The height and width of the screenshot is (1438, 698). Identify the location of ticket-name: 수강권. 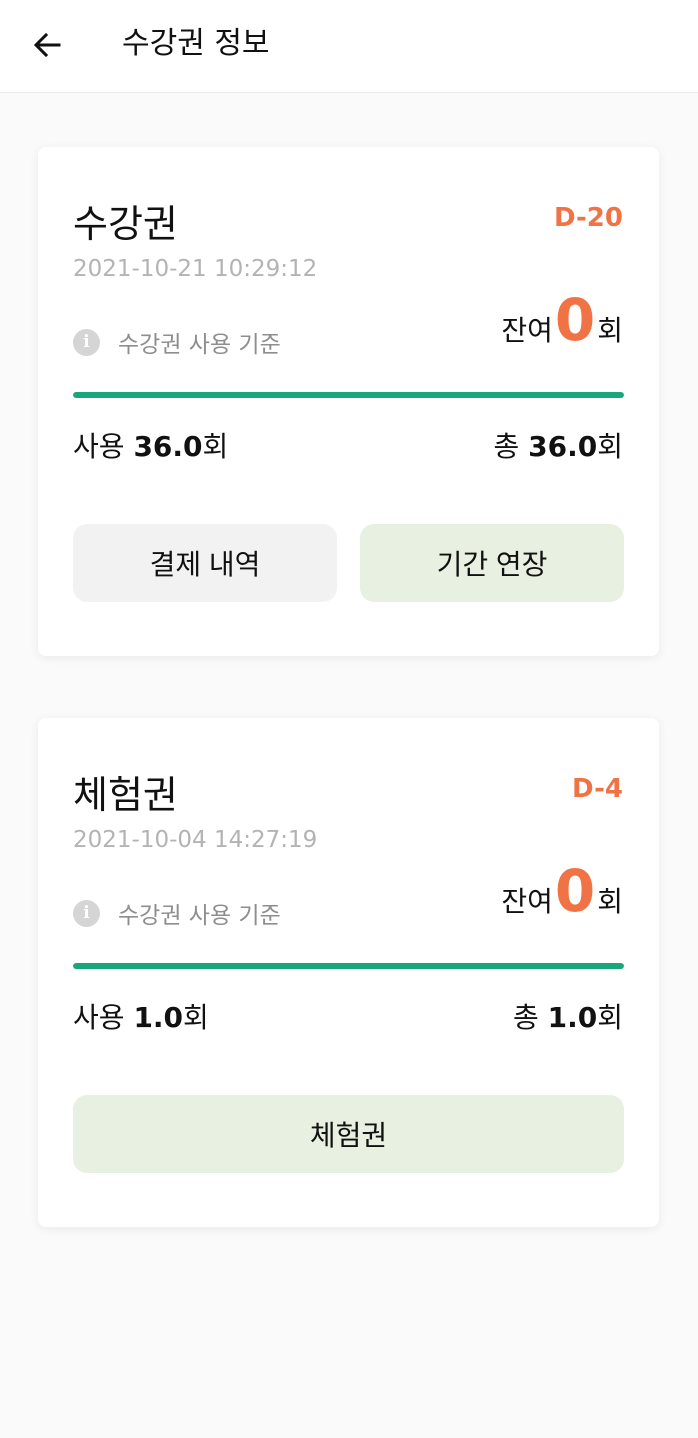
(125, 224).